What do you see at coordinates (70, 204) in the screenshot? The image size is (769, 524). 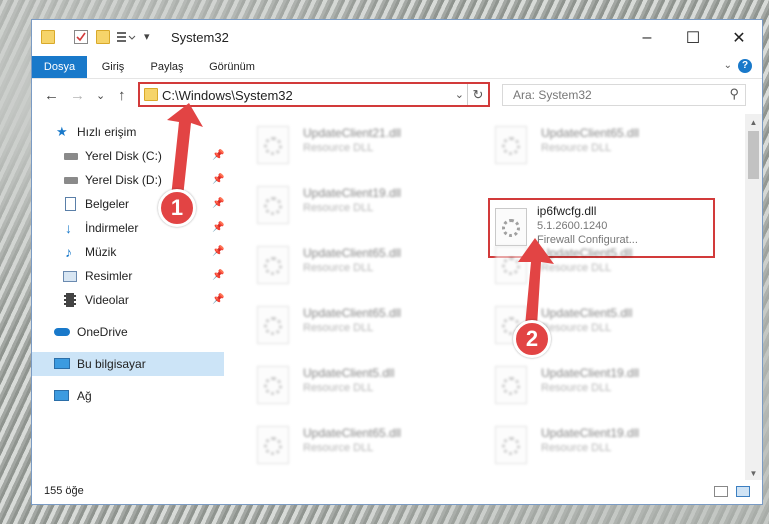 I see `documents-icon` at bounding box center [70, 204].